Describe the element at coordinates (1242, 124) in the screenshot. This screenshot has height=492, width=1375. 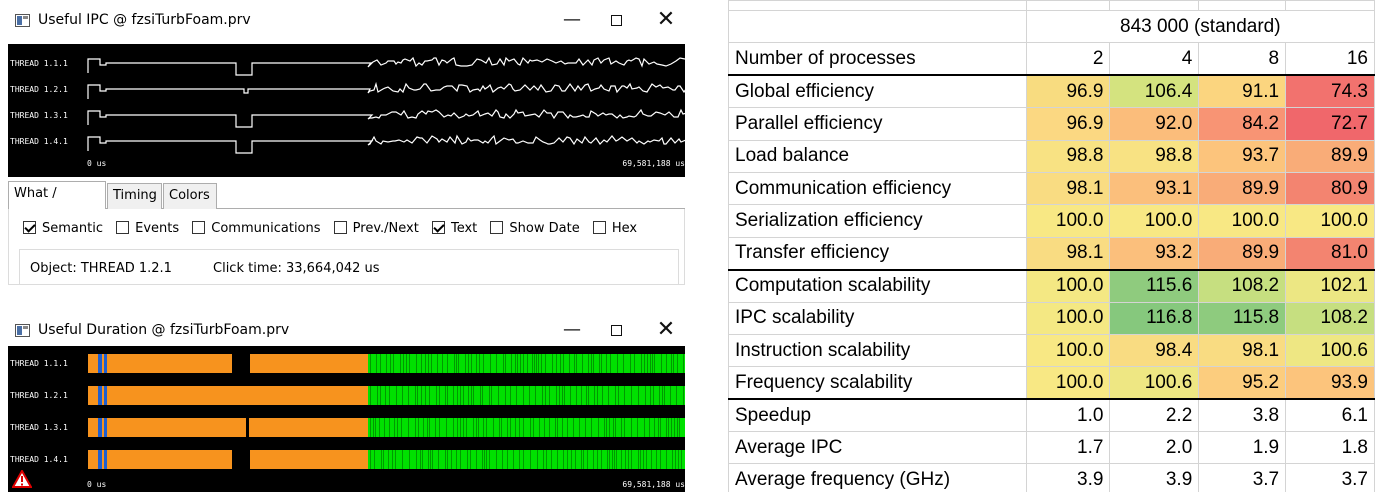
I see `metric-value: 84.2` at that location.